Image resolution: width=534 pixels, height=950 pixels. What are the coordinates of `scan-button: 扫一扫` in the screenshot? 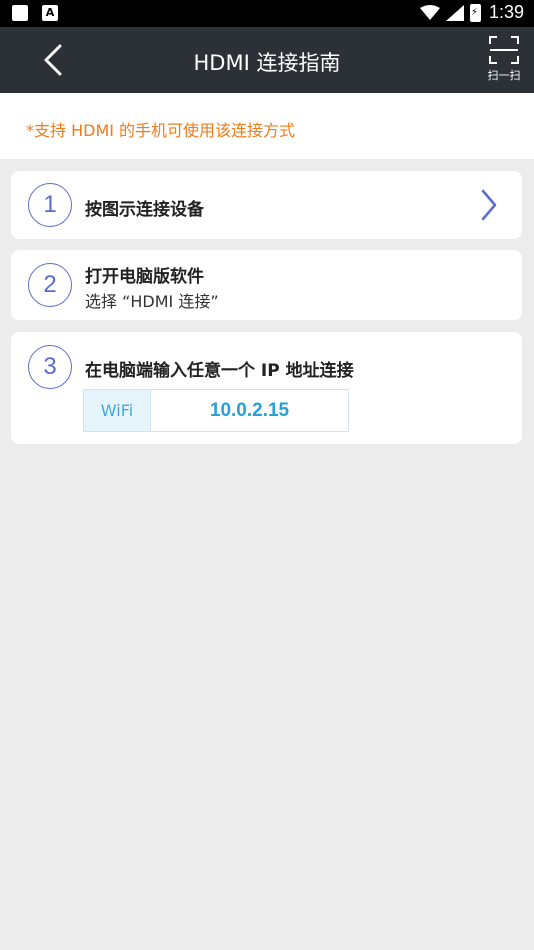 It's located at (504, 61).